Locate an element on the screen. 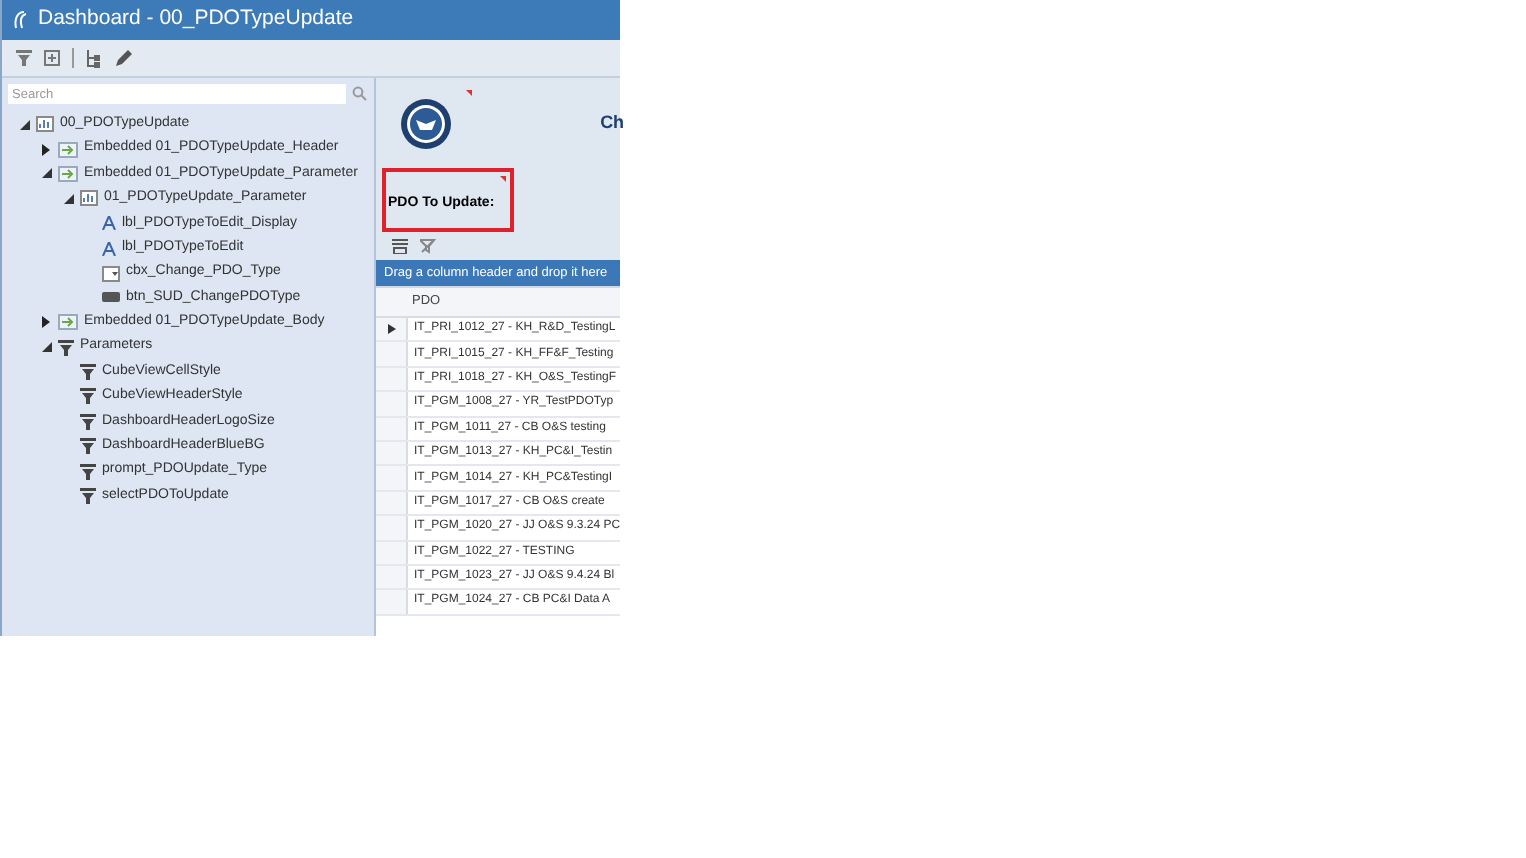 This screenshot has height=858, width=1526. header-title: Ch is located at coordinates (612, 122).